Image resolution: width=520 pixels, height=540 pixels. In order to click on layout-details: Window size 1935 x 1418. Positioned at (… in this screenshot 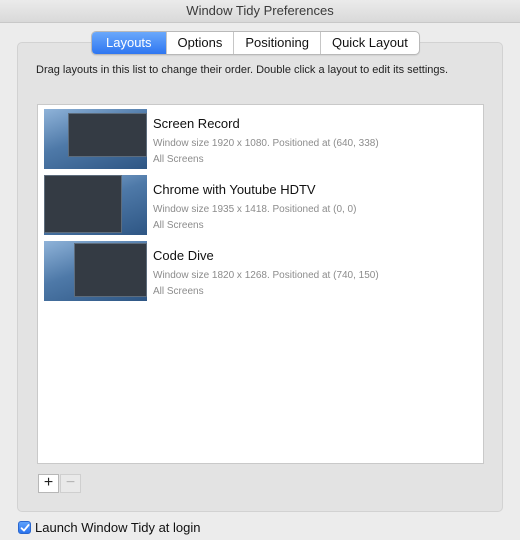, I will do `click(255, 209)`.